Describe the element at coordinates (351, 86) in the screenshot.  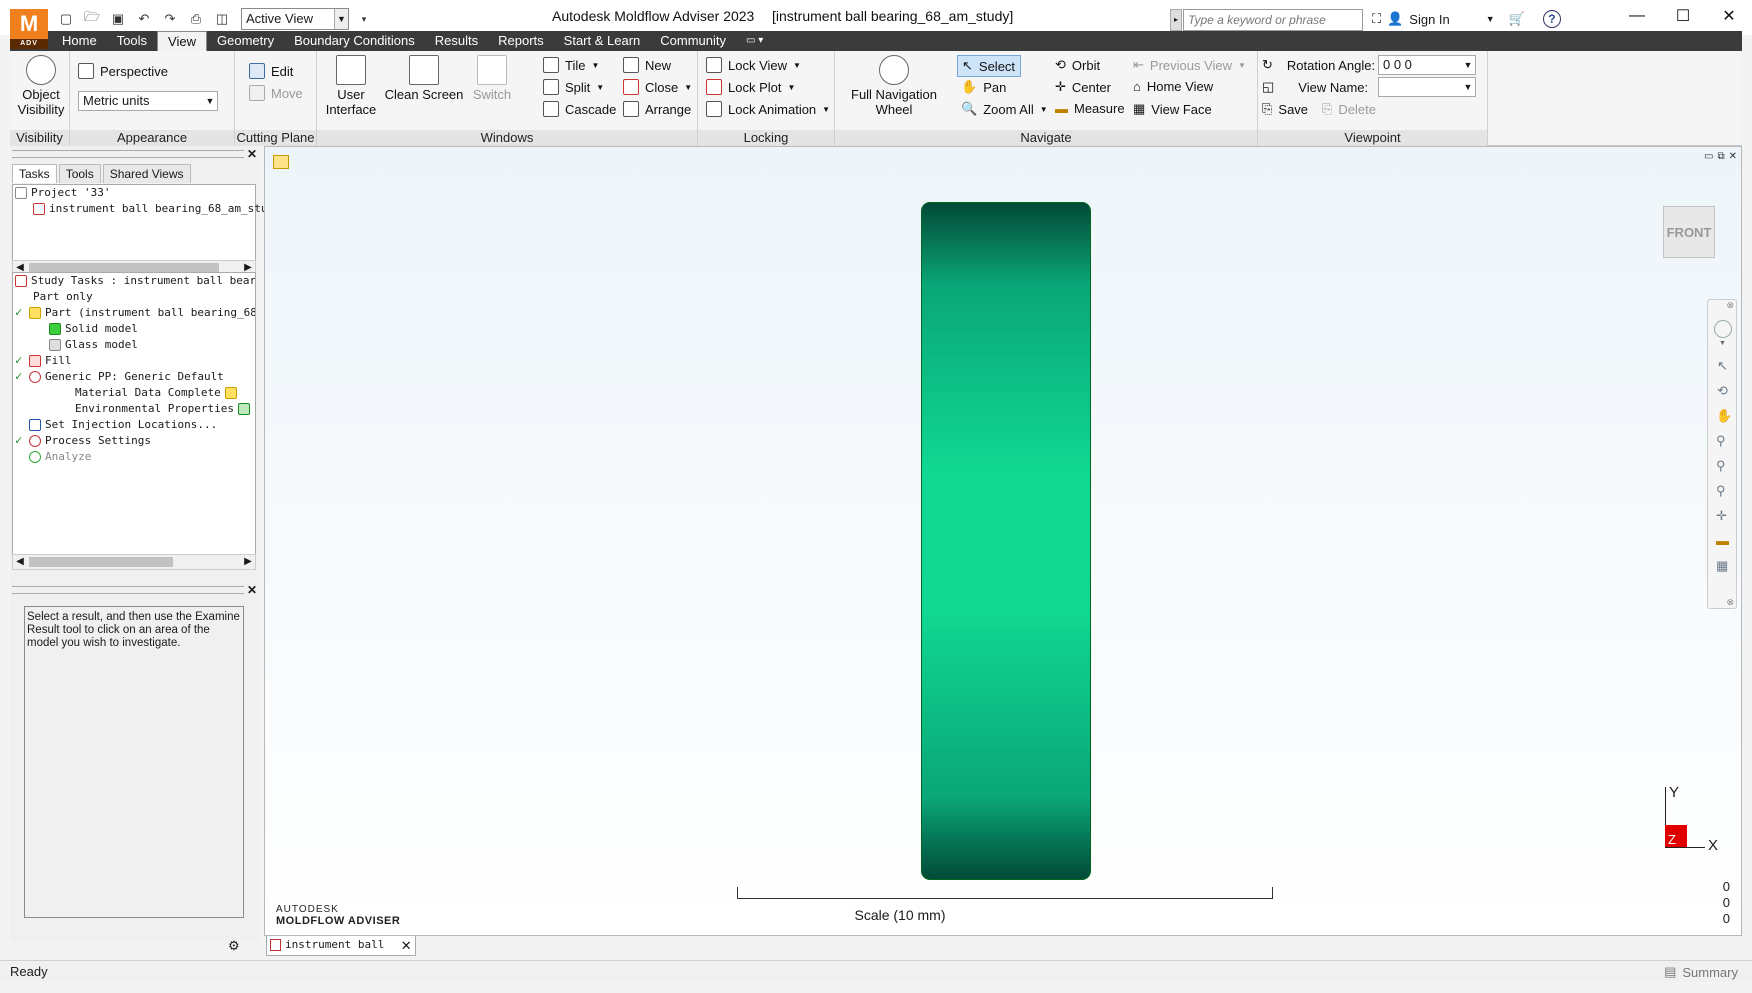
I see `user-interface-button: User Interface` at that location.